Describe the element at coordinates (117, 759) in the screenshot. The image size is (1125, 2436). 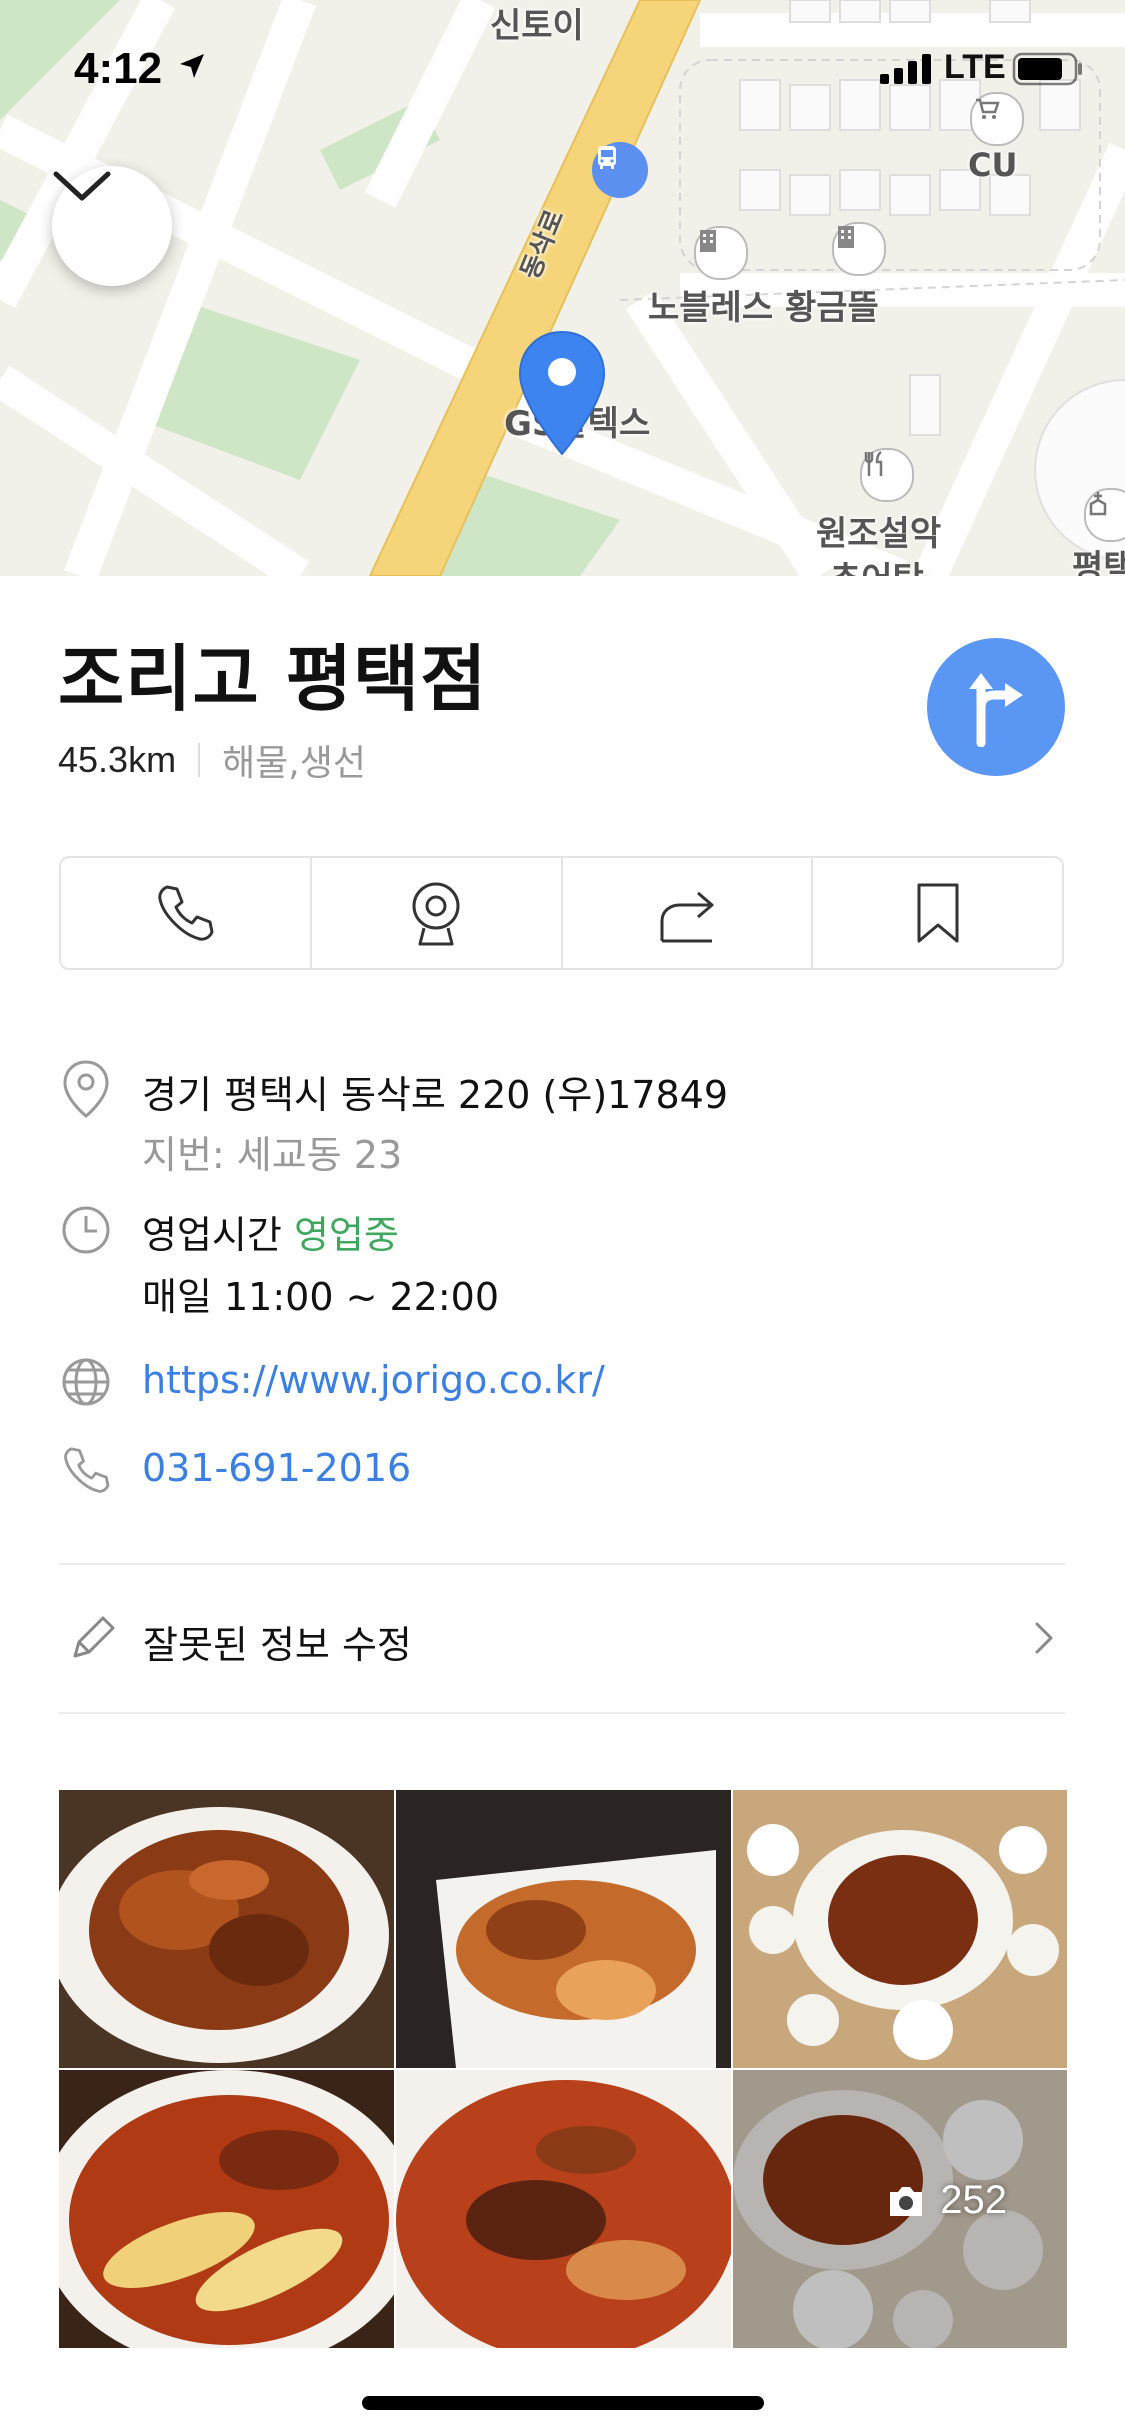
I see `place-distance: 45.3km` at that location.